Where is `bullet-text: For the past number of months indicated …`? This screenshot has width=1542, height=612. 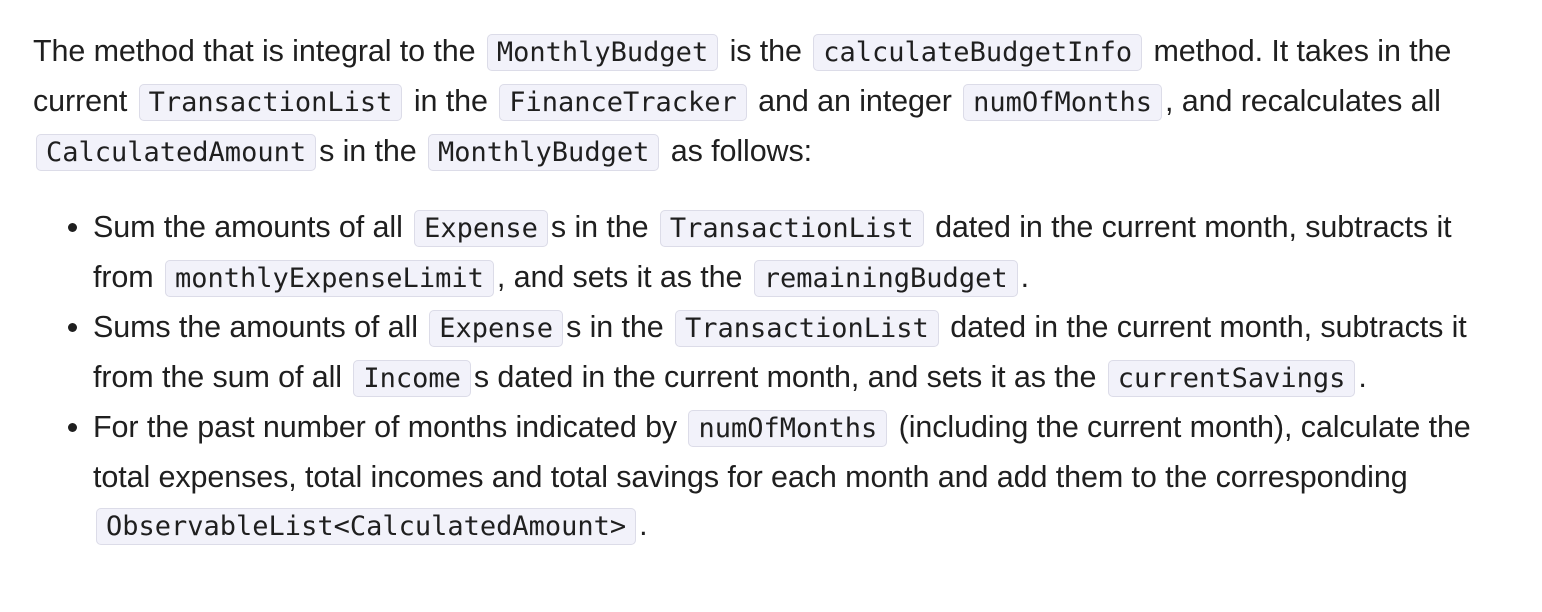
bullet-text: For the past number of months indicated … is located at coordinates (385, 427).